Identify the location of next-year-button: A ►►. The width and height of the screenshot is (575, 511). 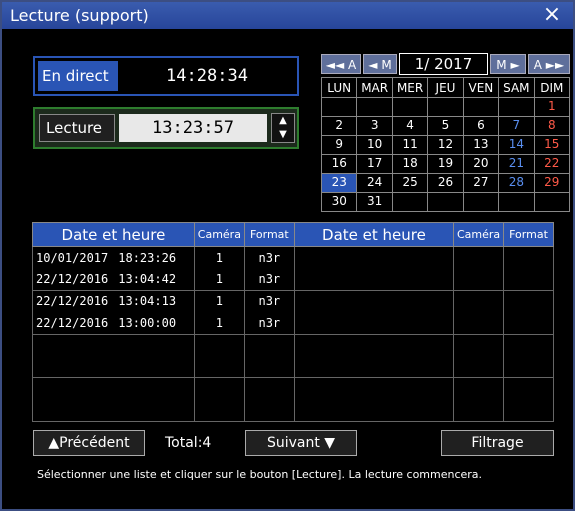
(549, 64).